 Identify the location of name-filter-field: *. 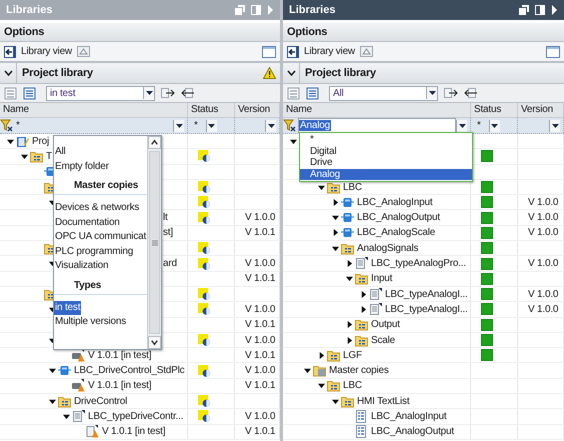
(94, 125).